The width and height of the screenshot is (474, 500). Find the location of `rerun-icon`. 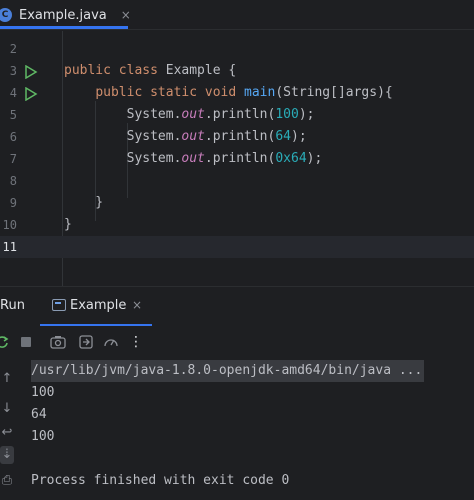

rerun-icon is located at coordinates (5, 342).